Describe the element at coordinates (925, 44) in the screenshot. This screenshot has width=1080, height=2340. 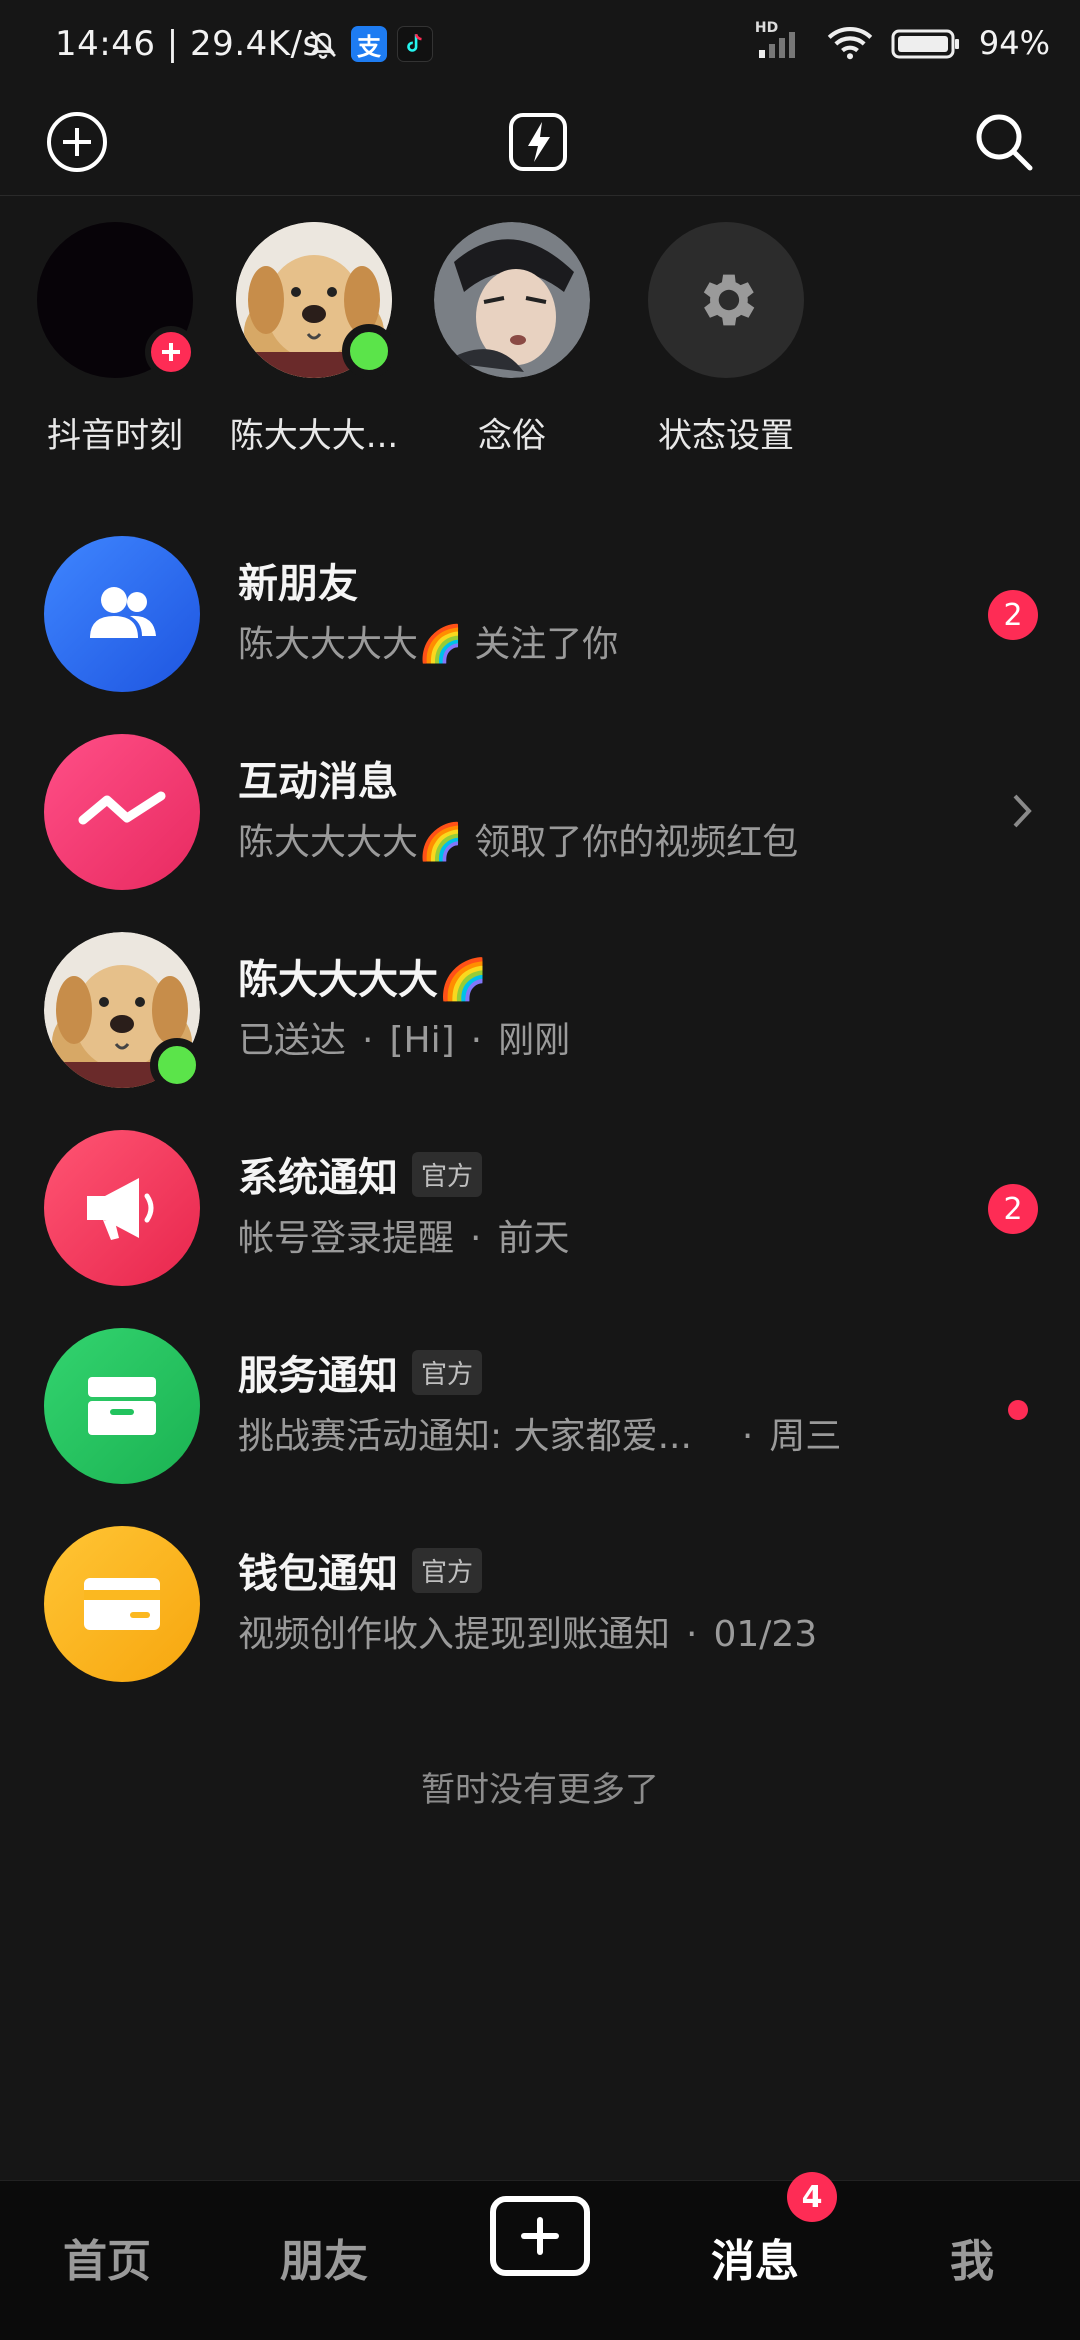
I see `battery-icon` at that location.